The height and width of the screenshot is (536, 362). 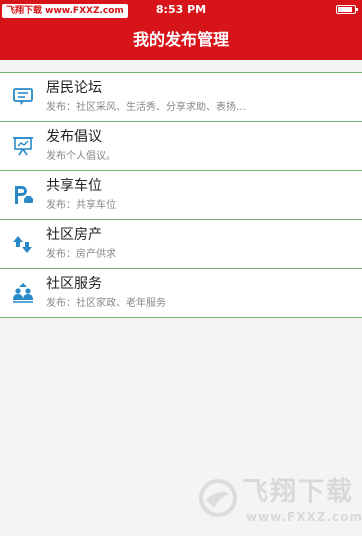 What do you see at coordinates (74, 284) in the screenshot?
I see `item-title: 社区服务` at bounding box center [74, 284].